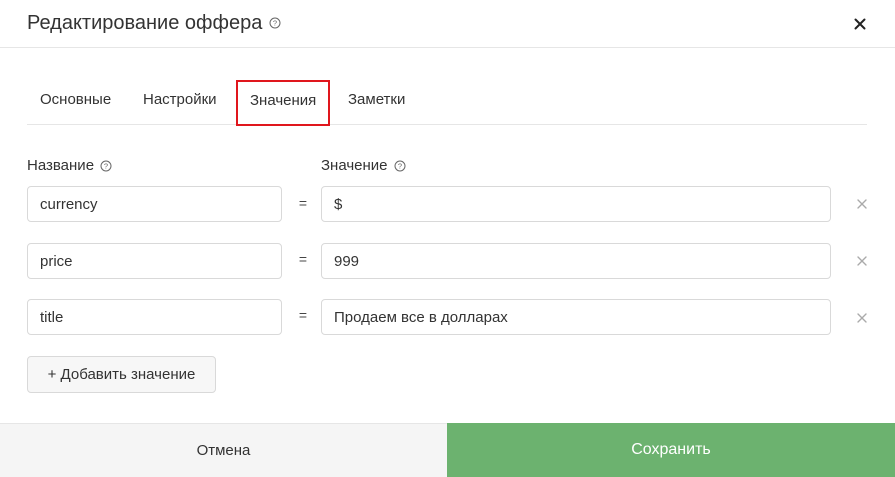 The height and width of the screenshot is (477, 895). I want to click on name-column-label: Название ?, so click(69, 166).